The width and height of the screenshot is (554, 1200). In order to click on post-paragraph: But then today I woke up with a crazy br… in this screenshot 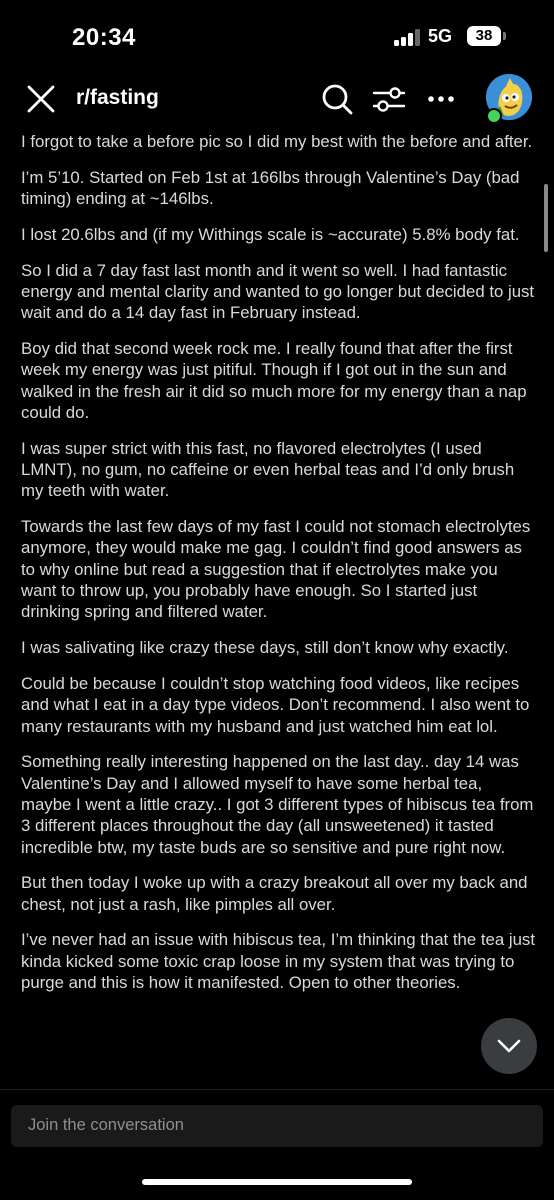, I will do `click(274, 893)`.